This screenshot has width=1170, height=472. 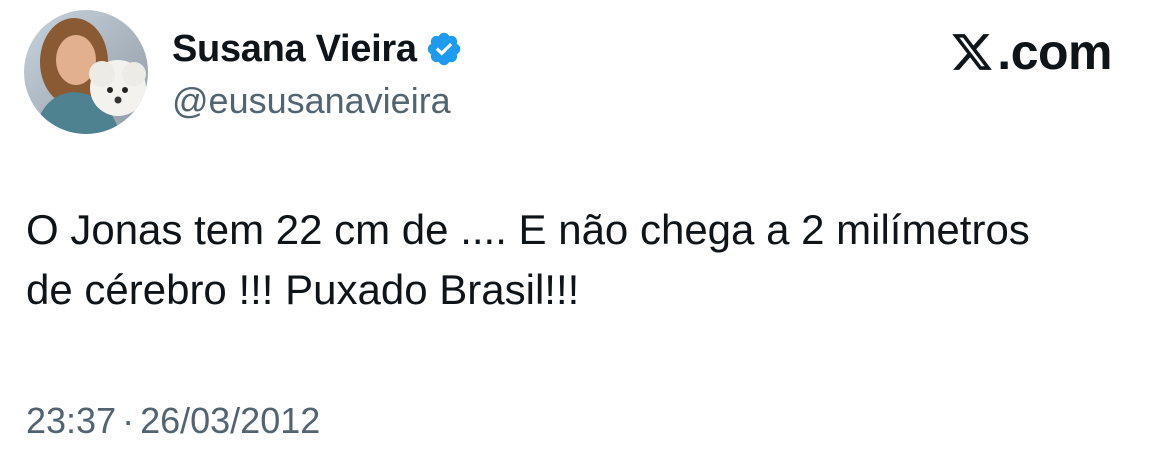 I want to click on tweet-timestamp: 23:37 · 26/03/2012, so click(x=173, y=421).